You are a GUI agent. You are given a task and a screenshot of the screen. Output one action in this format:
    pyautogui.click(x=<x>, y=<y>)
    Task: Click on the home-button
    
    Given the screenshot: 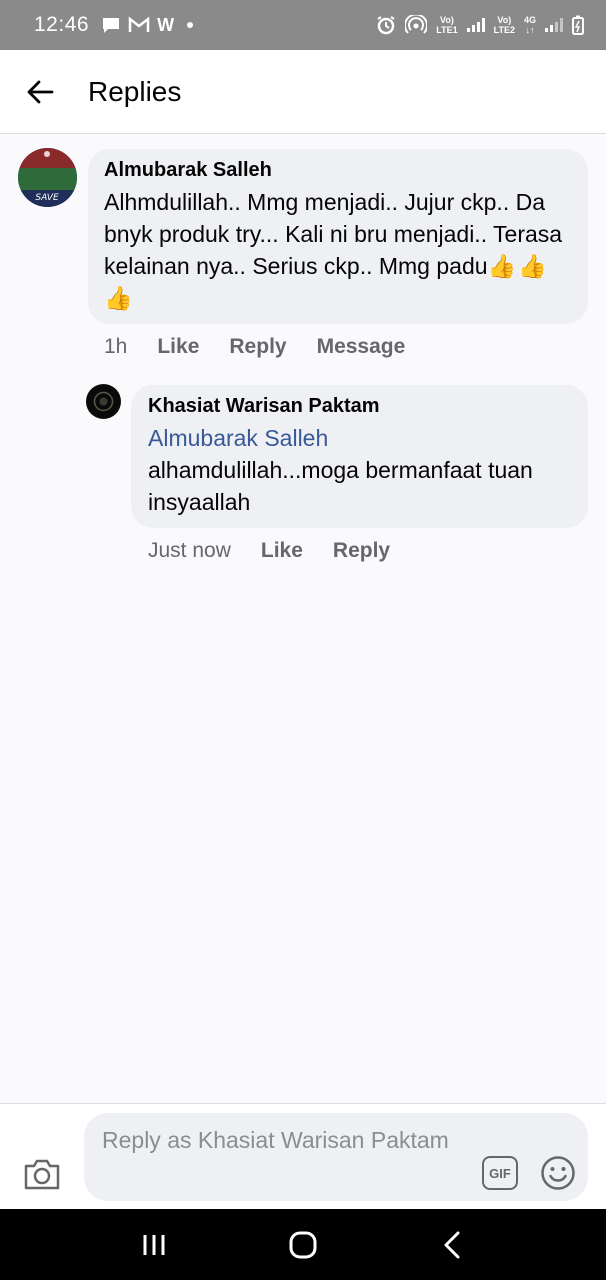 What is the action you would take?
    pyautogui.click(x=303, y=1245)
    